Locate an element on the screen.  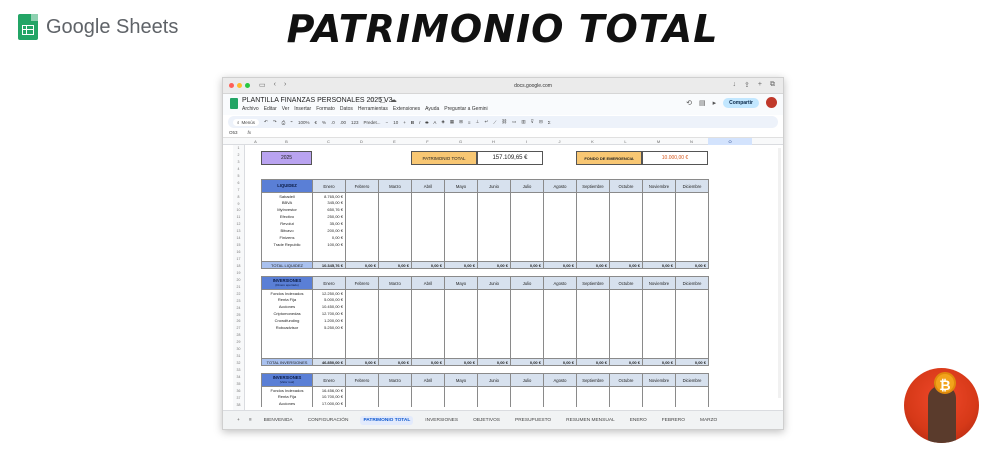
item-name: Acciones is located at coordinates (287, 307).